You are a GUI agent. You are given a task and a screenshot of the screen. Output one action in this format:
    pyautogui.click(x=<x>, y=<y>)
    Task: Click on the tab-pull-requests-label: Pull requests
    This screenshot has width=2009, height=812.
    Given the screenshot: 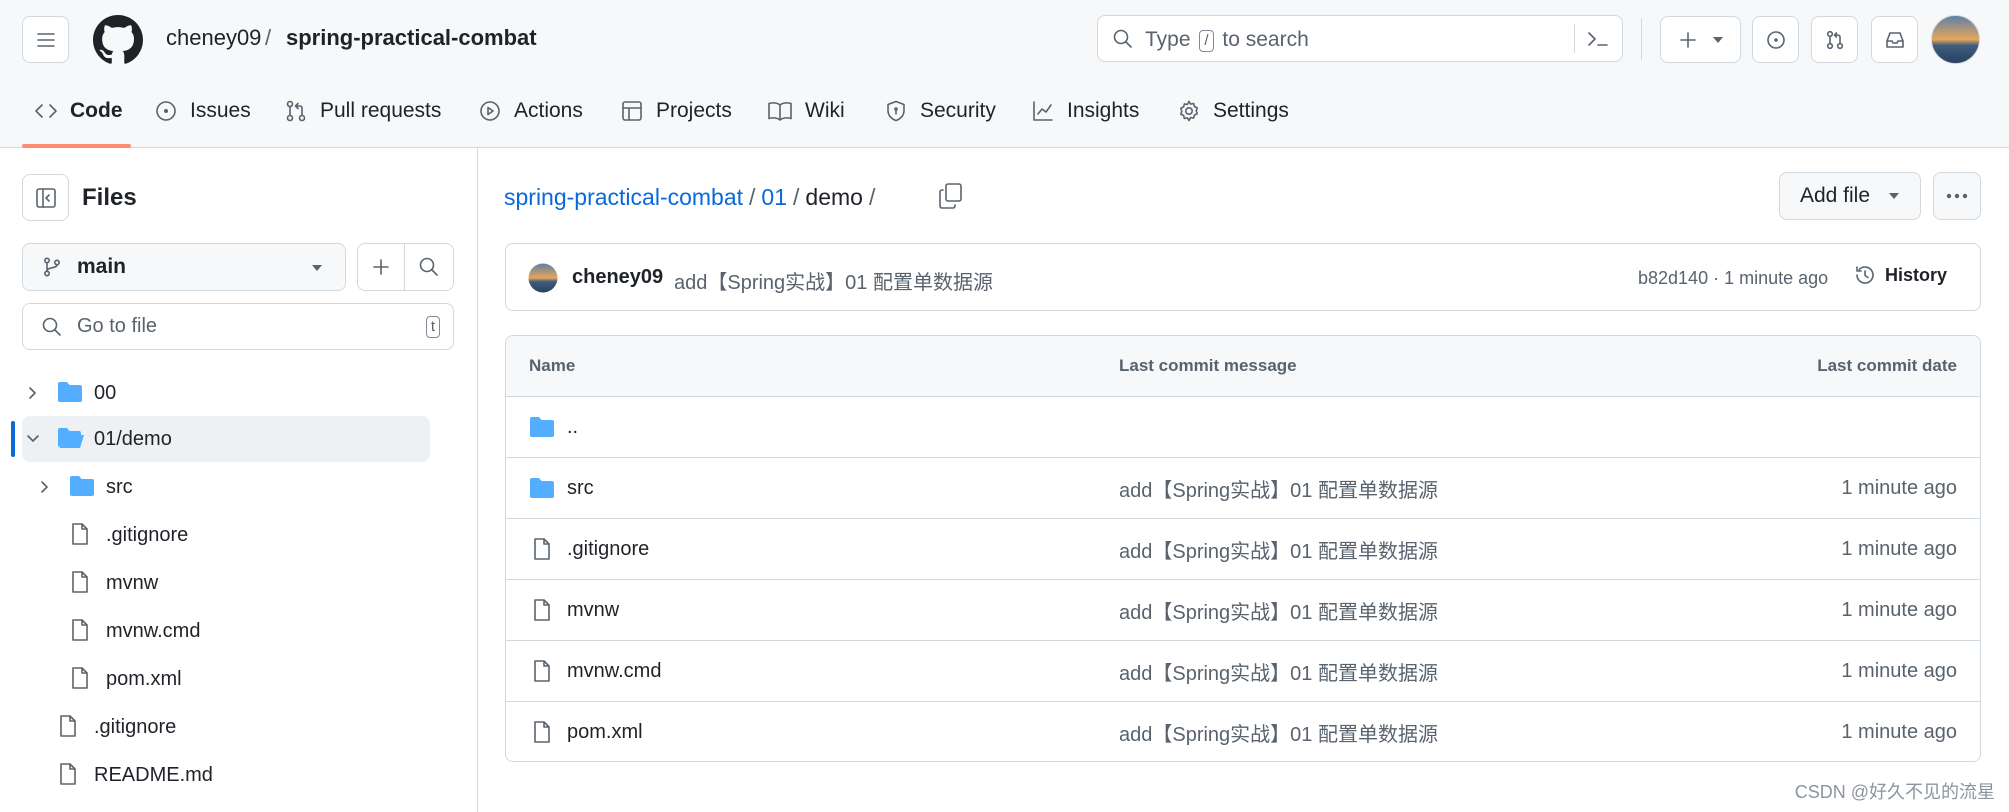 What is the action you would take?
    pyautogui.click(x=381, y=110)
    